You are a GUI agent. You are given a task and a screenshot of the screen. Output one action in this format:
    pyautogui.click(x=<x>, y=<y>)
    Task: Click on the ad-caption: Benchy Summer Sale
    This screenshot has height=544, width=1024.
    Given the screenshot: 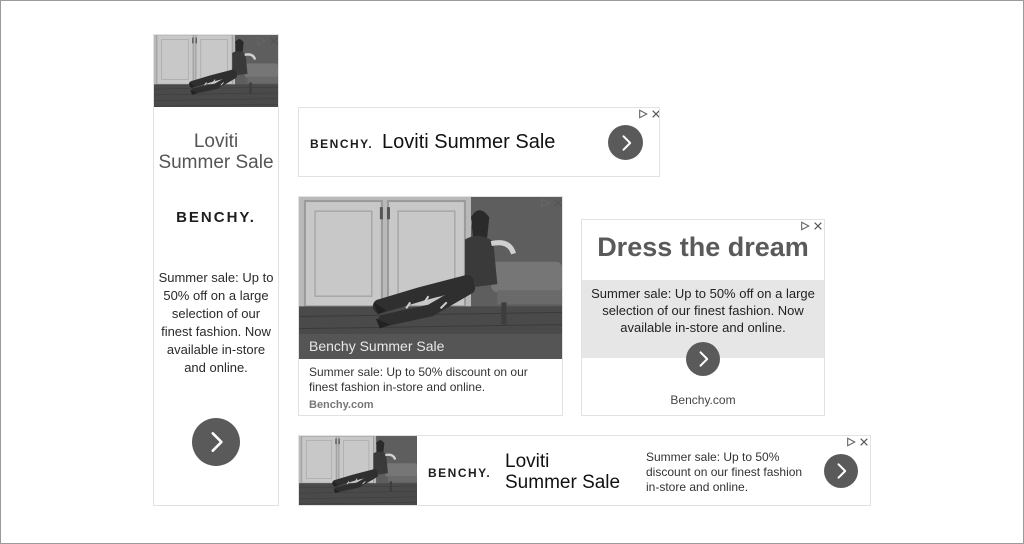 What is the action you would take?
    pyautogui.click(x=377, y=346)
    